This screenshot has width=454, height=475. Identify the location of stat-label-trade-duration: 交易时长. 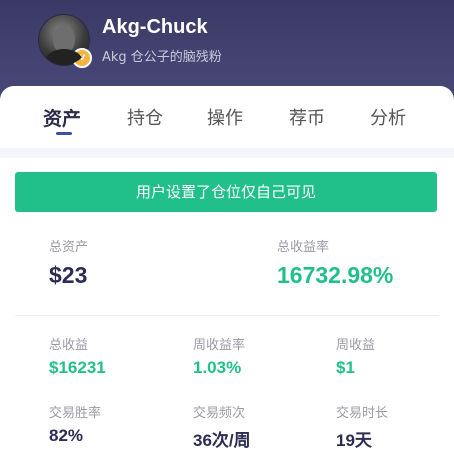
(362, 413).